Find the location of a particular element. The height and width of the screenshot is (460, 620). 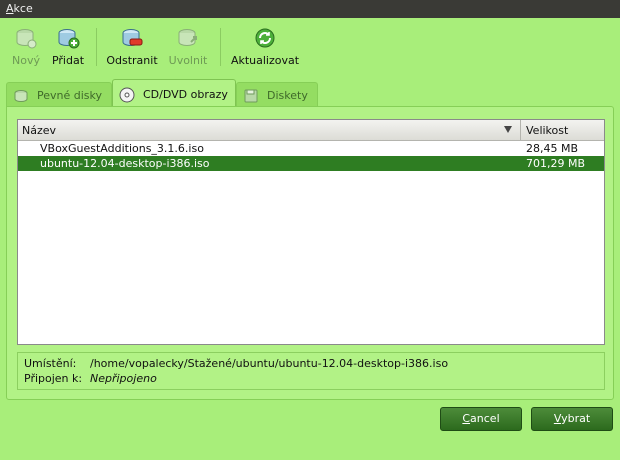

remove-button: Odstranit is located at coordinates (132, 49).